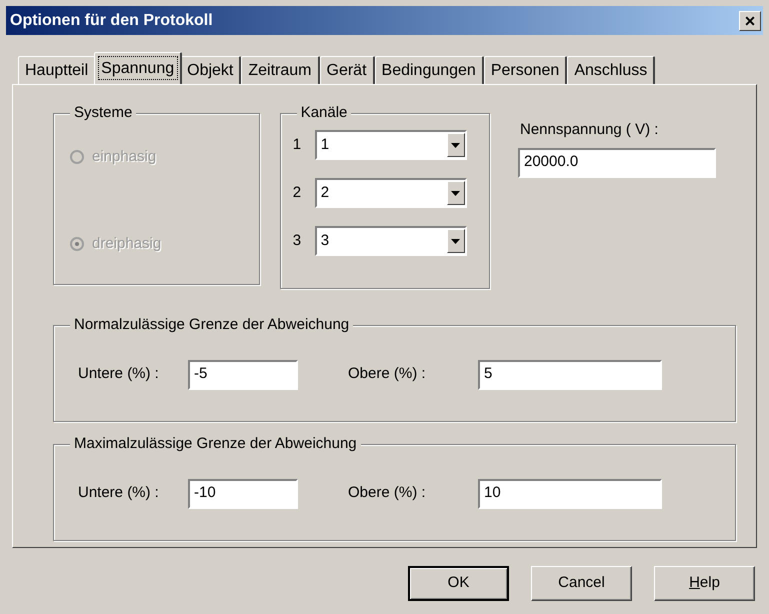  Describe the element at coordinates (617, 163) in the screenshot. I see `voltage-field: 20000.0` at that location.